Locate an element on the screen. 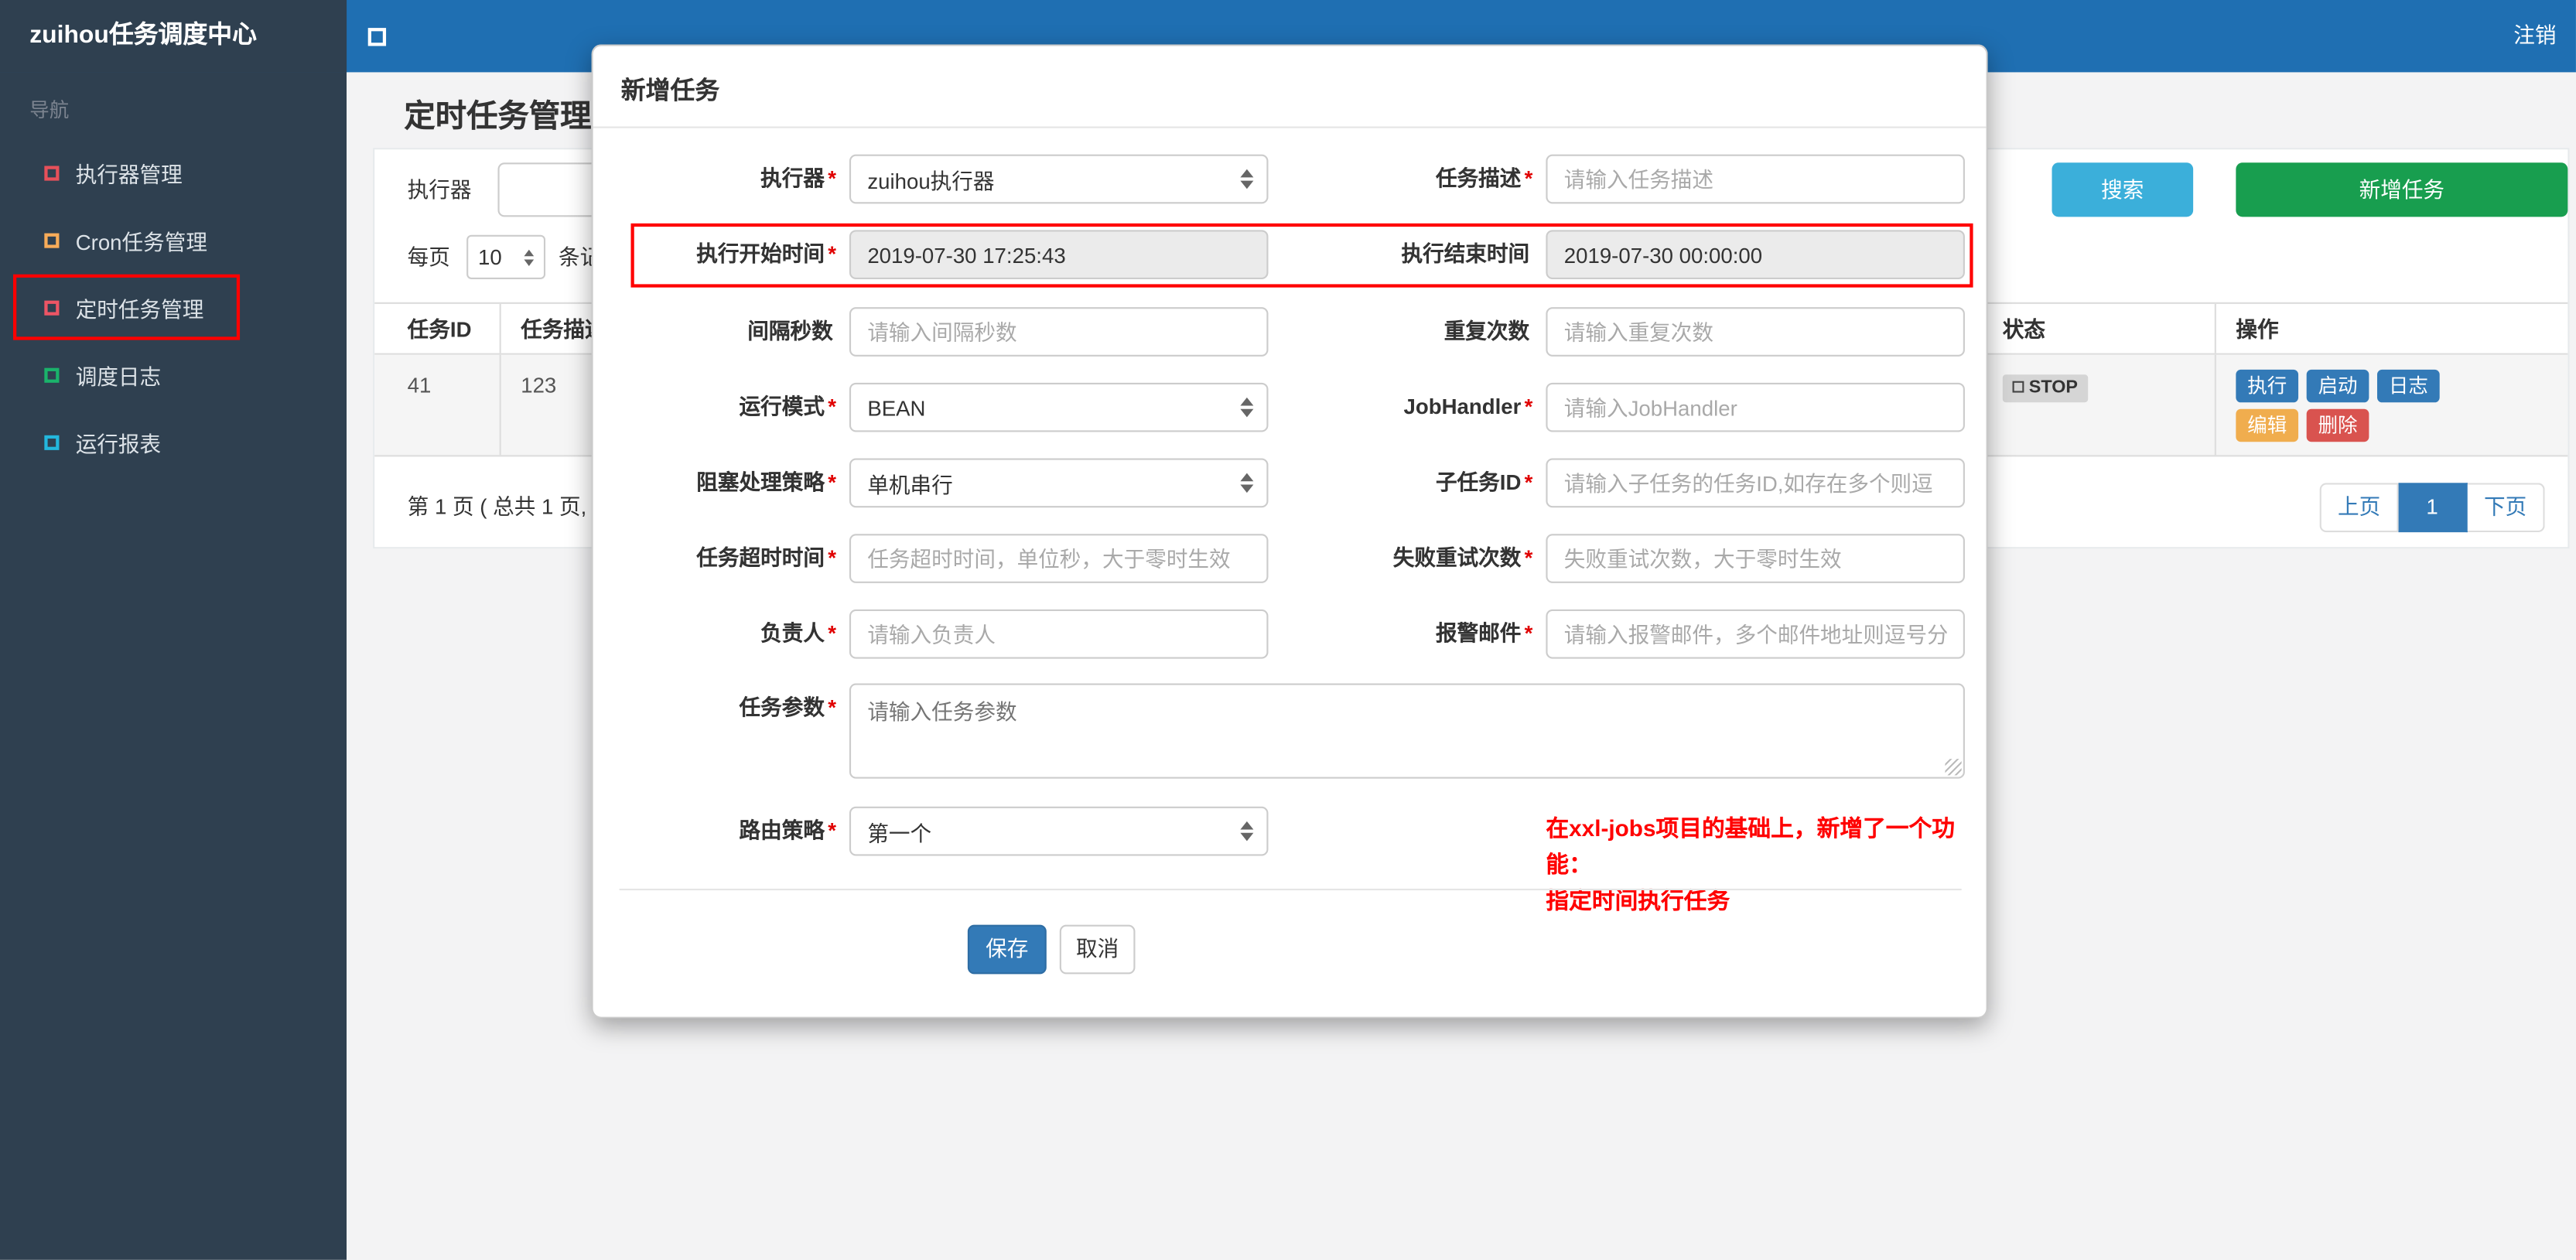 The image size is (2576, 1260). sidebar-item-run-report: 运行报表 is located at coordinates (173, 443).